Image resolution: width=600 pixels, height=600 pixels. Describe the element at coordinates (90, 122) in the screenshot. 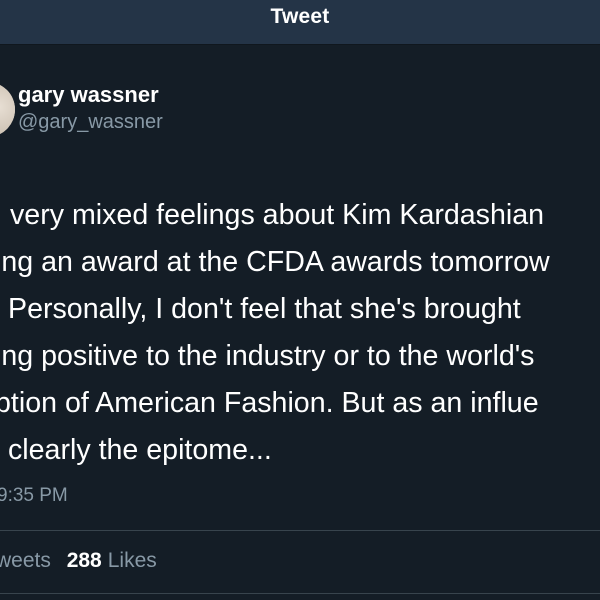

I see `author-handle: @gary_wassner` at that location.